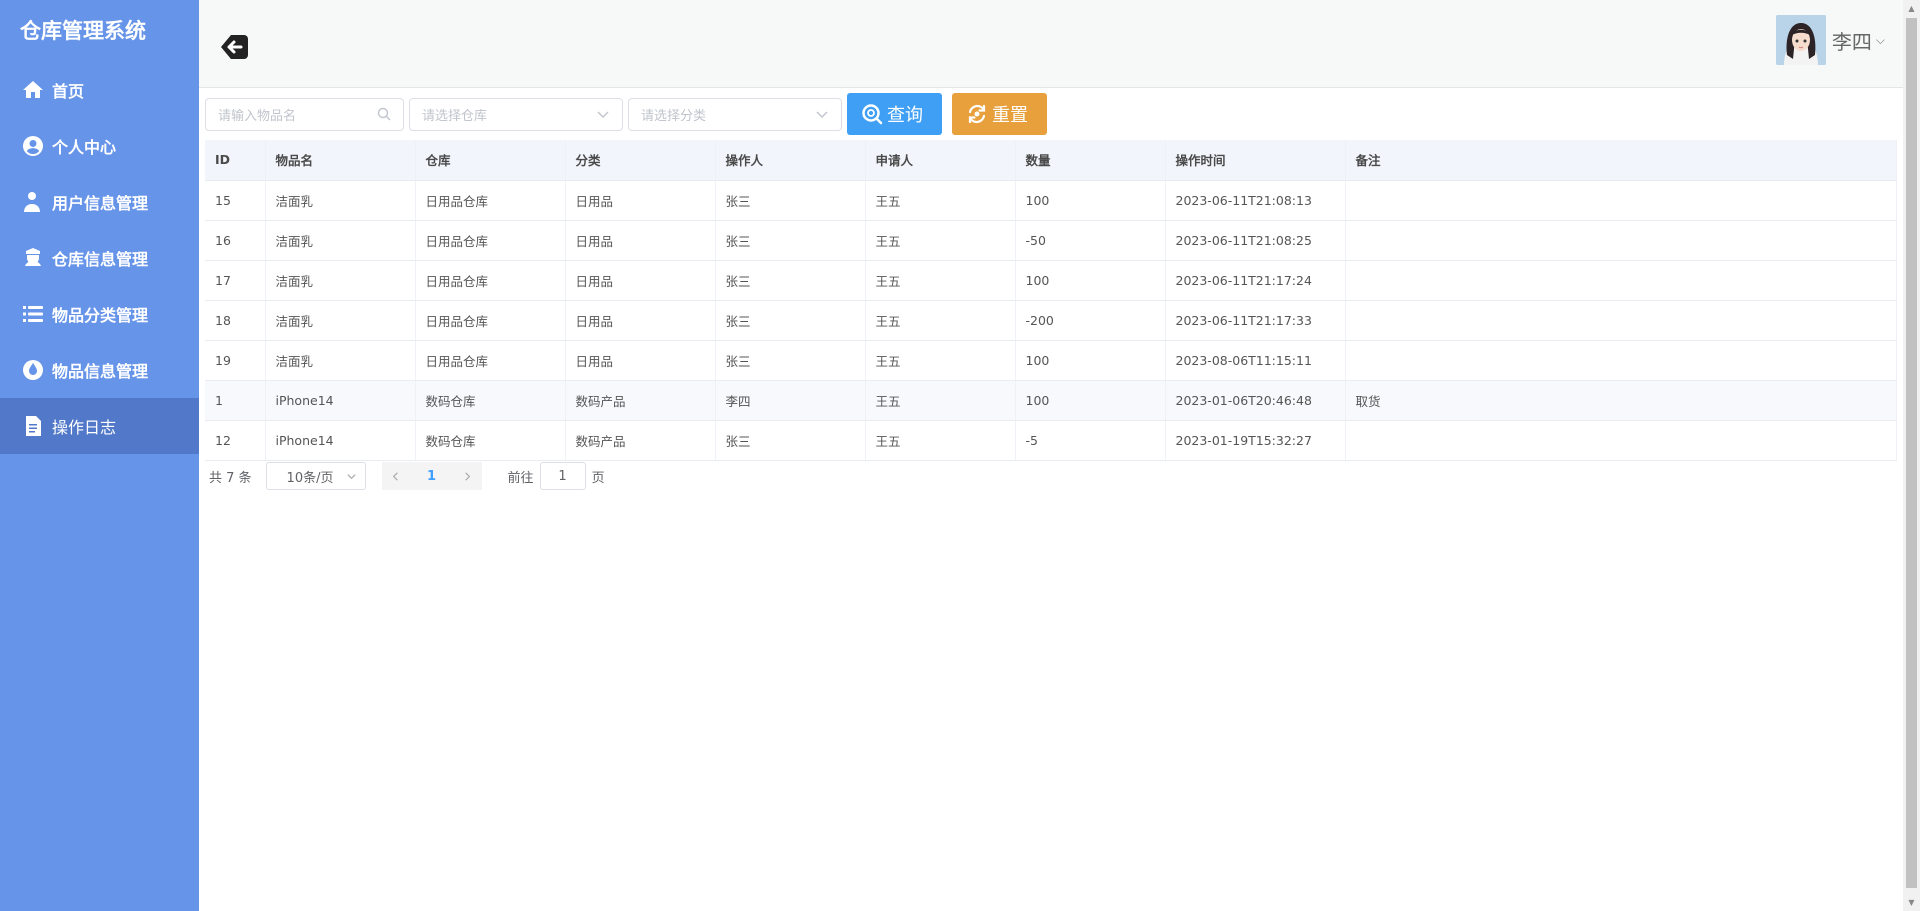 The image size is (1920, 911). What do you see at coordinates (340, 440) in the screenshot?
I see `table-cell: iPhone14` at bounding box center [340, 440].